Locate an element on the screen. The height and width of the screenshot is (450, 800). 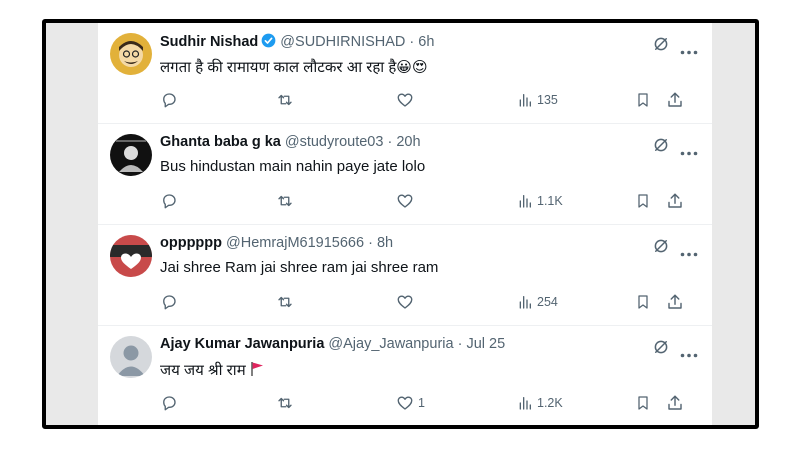
views-button: 254 is located at coordinates (537, 302).